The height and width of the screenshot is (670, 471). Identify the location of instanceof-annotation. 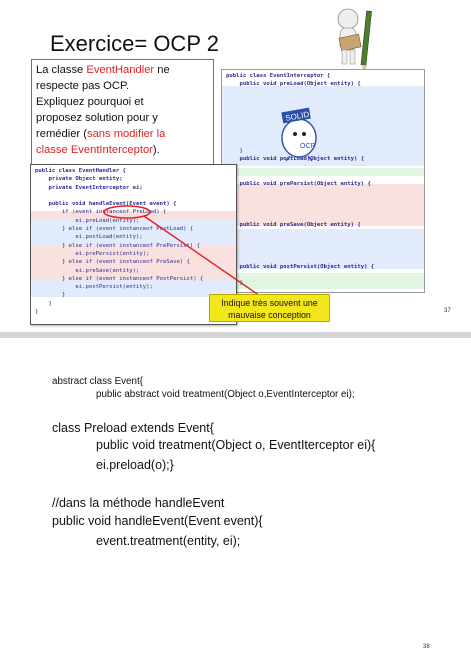
(183, 252).